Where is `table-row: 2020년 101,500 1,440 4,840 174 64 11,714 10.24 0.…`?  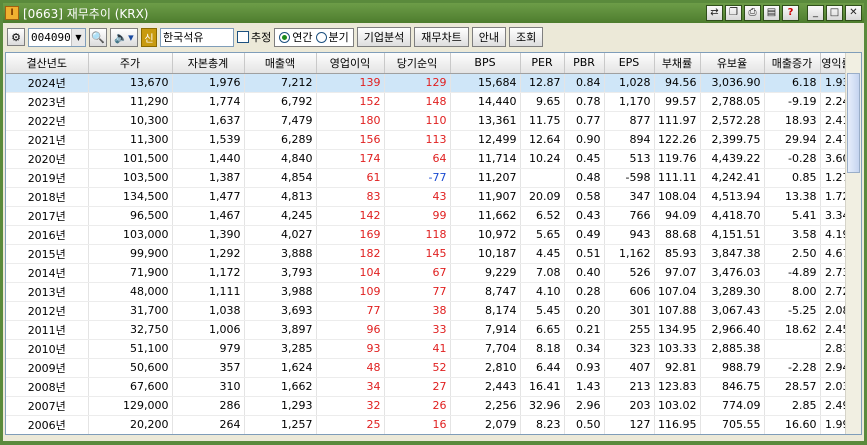 table-row: 2020년 101,500 1,440 4,840 174 64 11,714 10.24 0.… is located at coordinates (430, 159).